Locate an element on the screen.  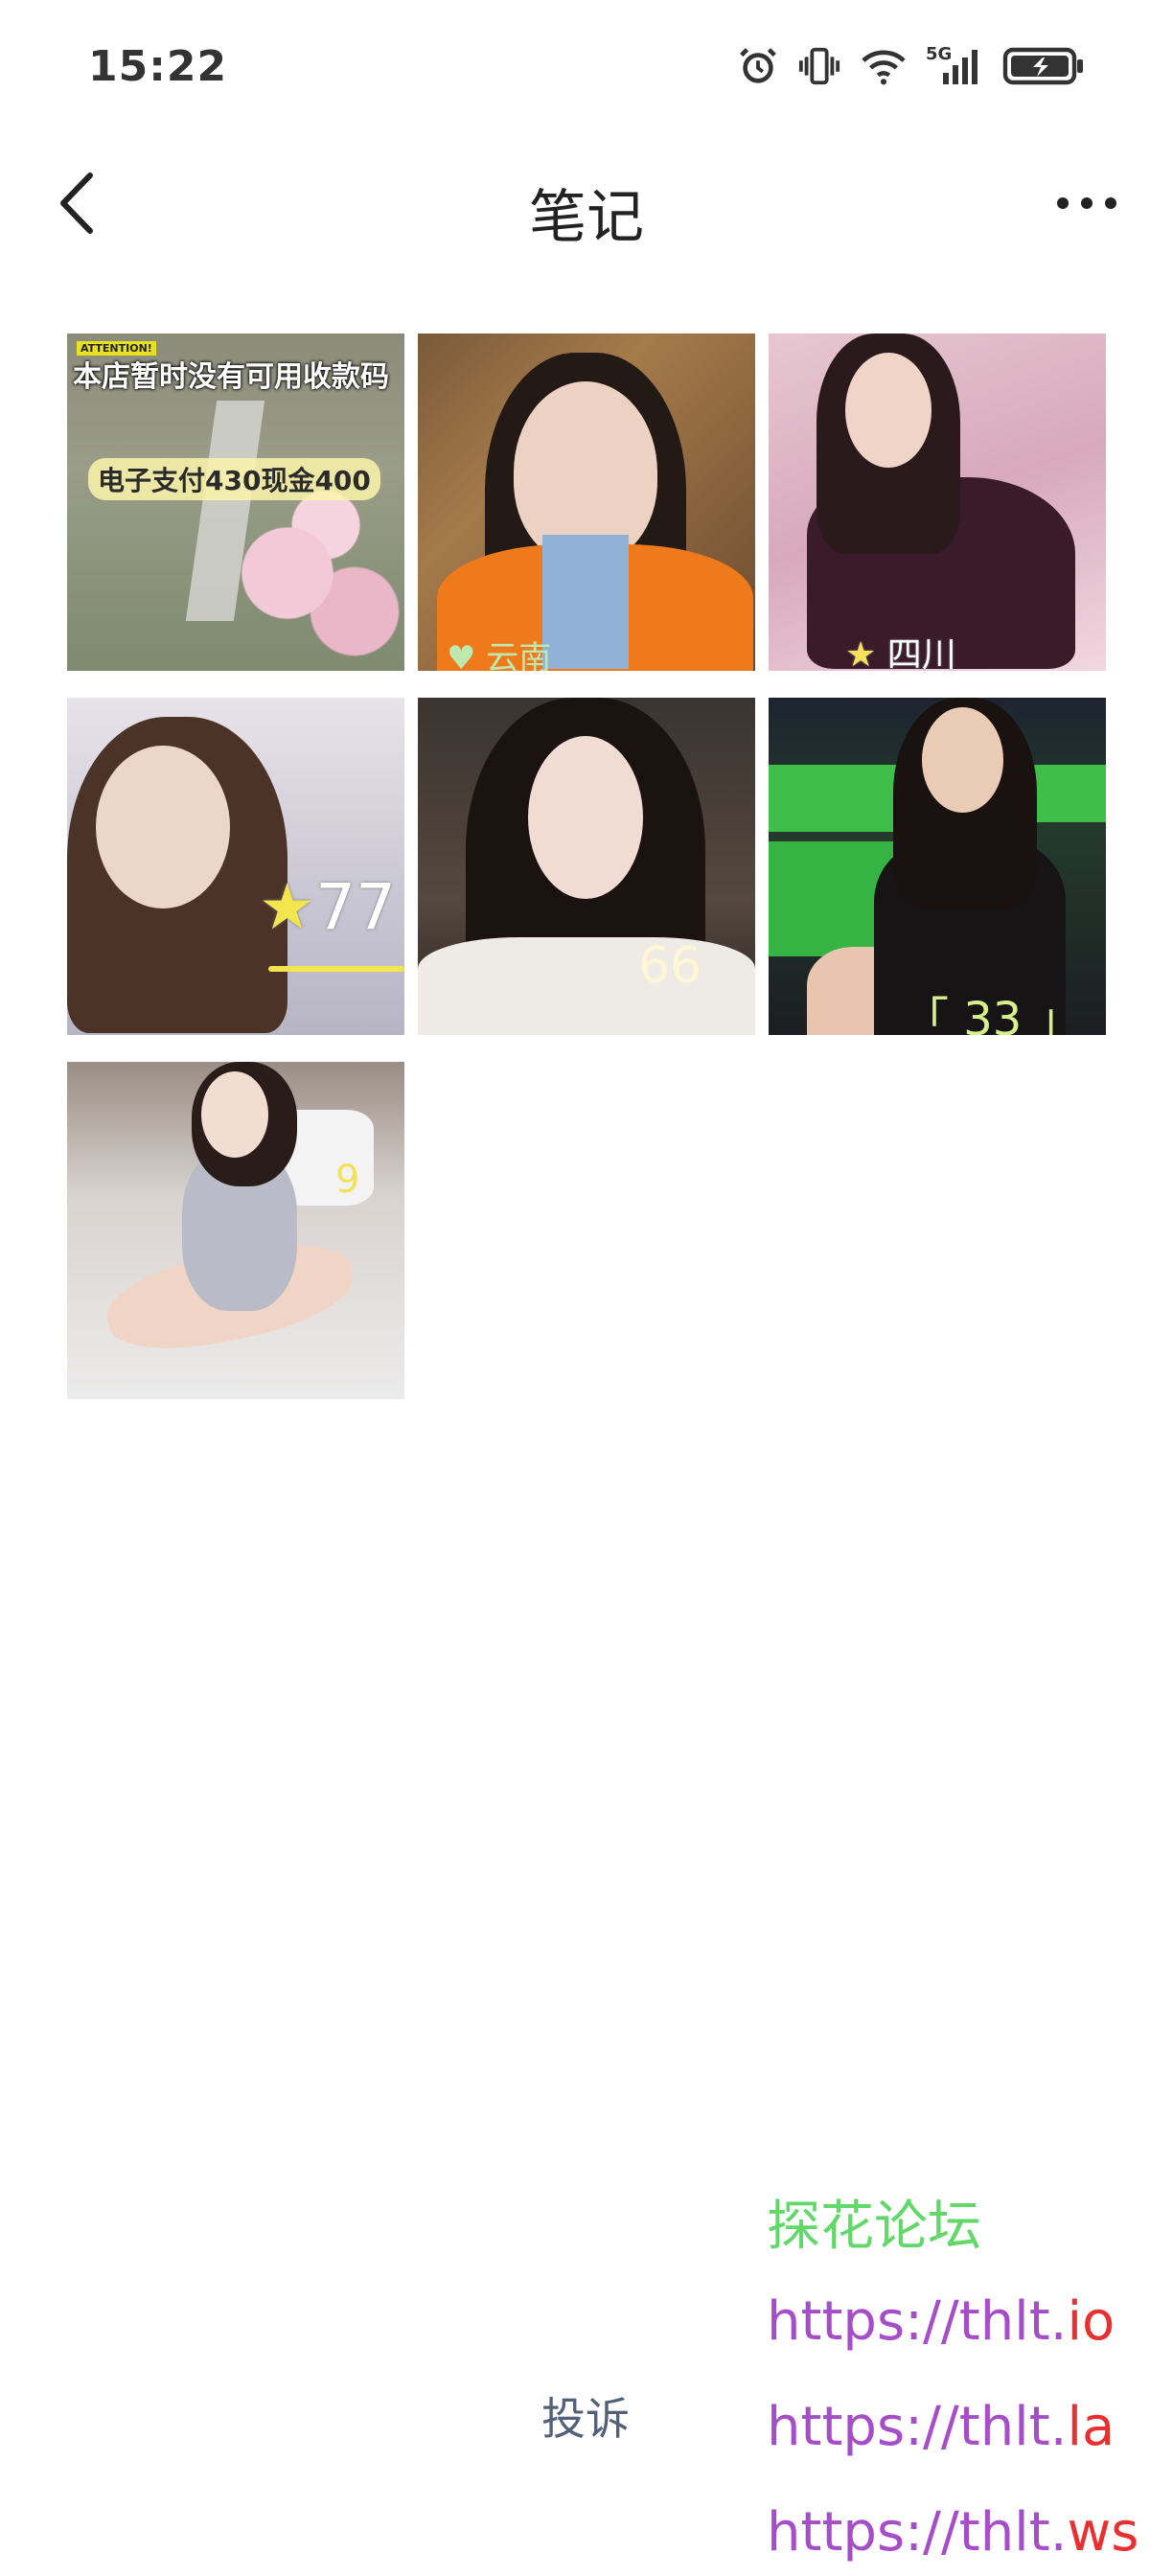
photo-headline: 本店暂时没有可用收款码 is located at coordinates (231, 377).